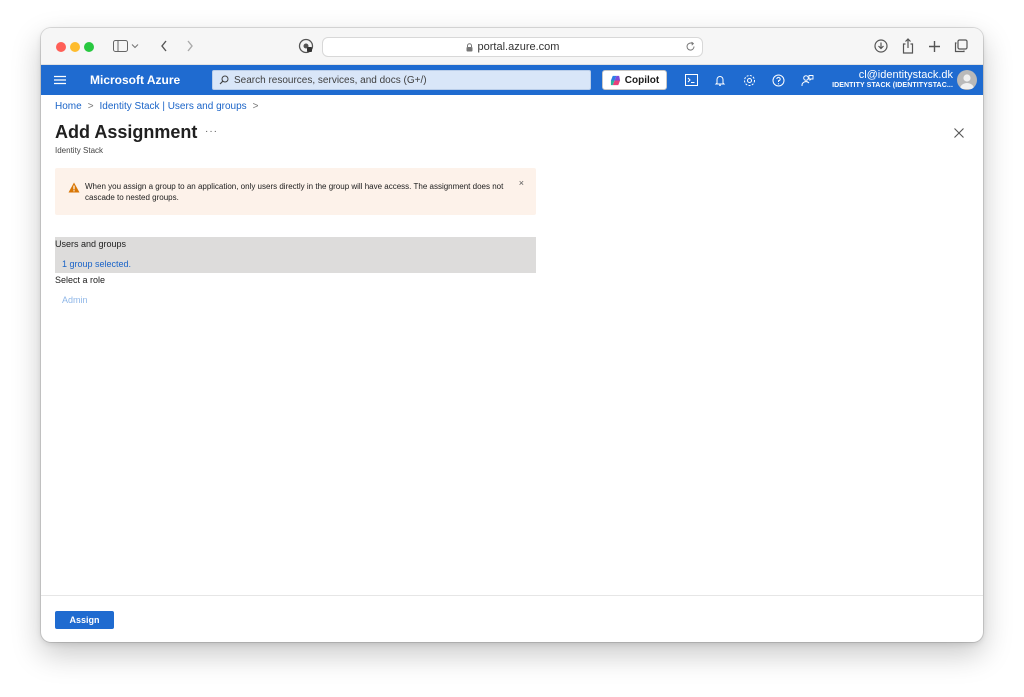 The width and height of the screenshot is (1024, 697). Describe the element at coordinates (521, 183) in the screenshot. I see `dismiss-warning-button: ×` at that location.